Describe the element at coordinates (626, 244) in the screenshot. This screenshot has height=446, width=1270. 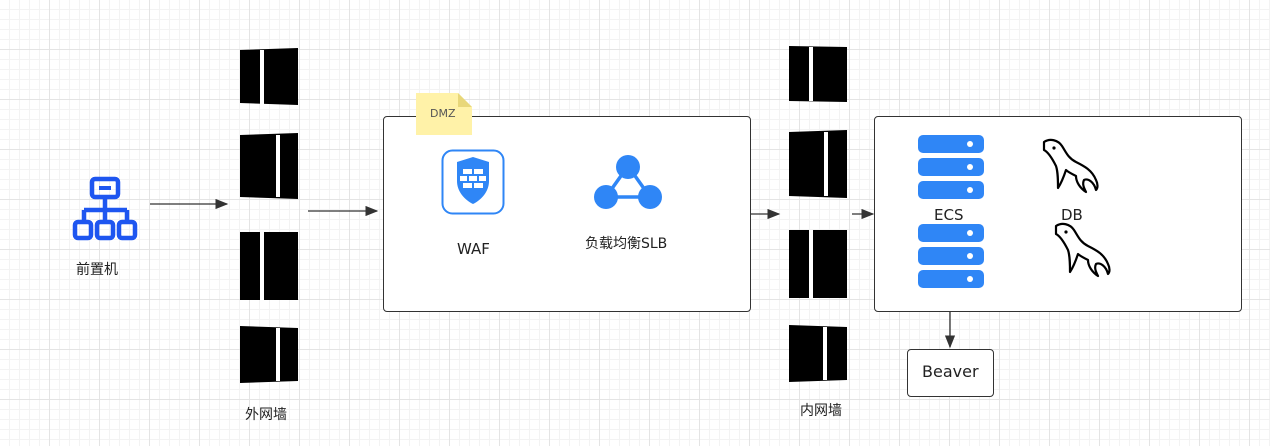
I see `slb-label: 负载均衡SLB` at that location.